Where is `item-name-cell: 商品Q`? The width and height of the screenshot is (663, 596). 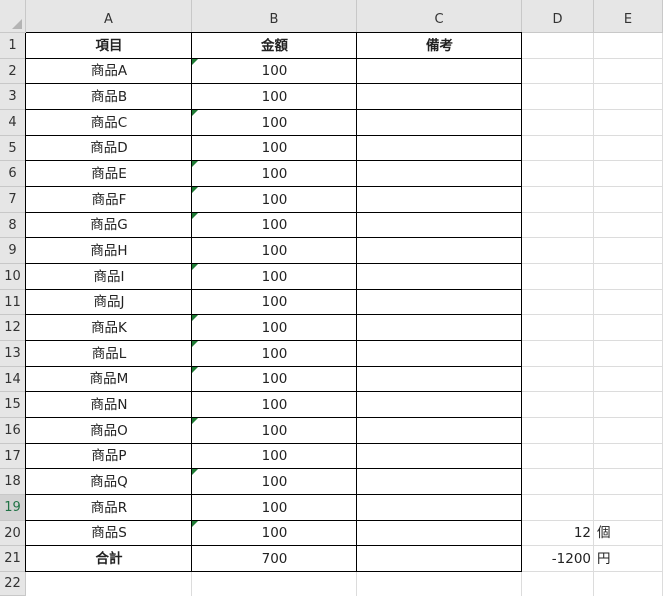 item-name-cell: 商品Q is located at coordinates (109, 482).